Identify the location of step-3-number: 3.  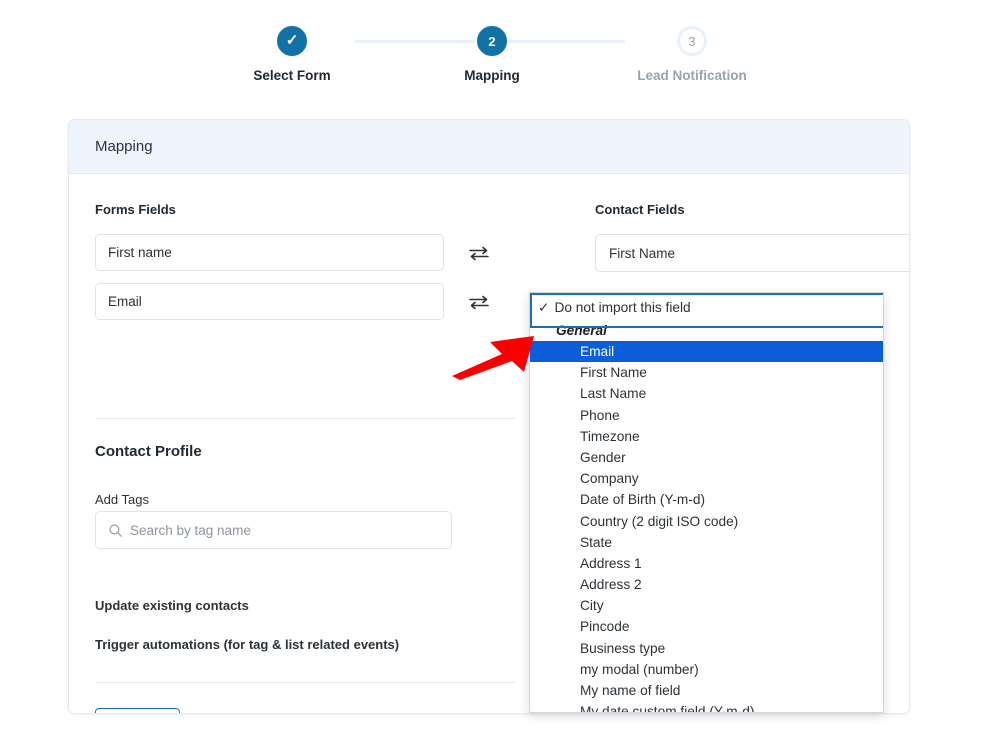
(692, 41).